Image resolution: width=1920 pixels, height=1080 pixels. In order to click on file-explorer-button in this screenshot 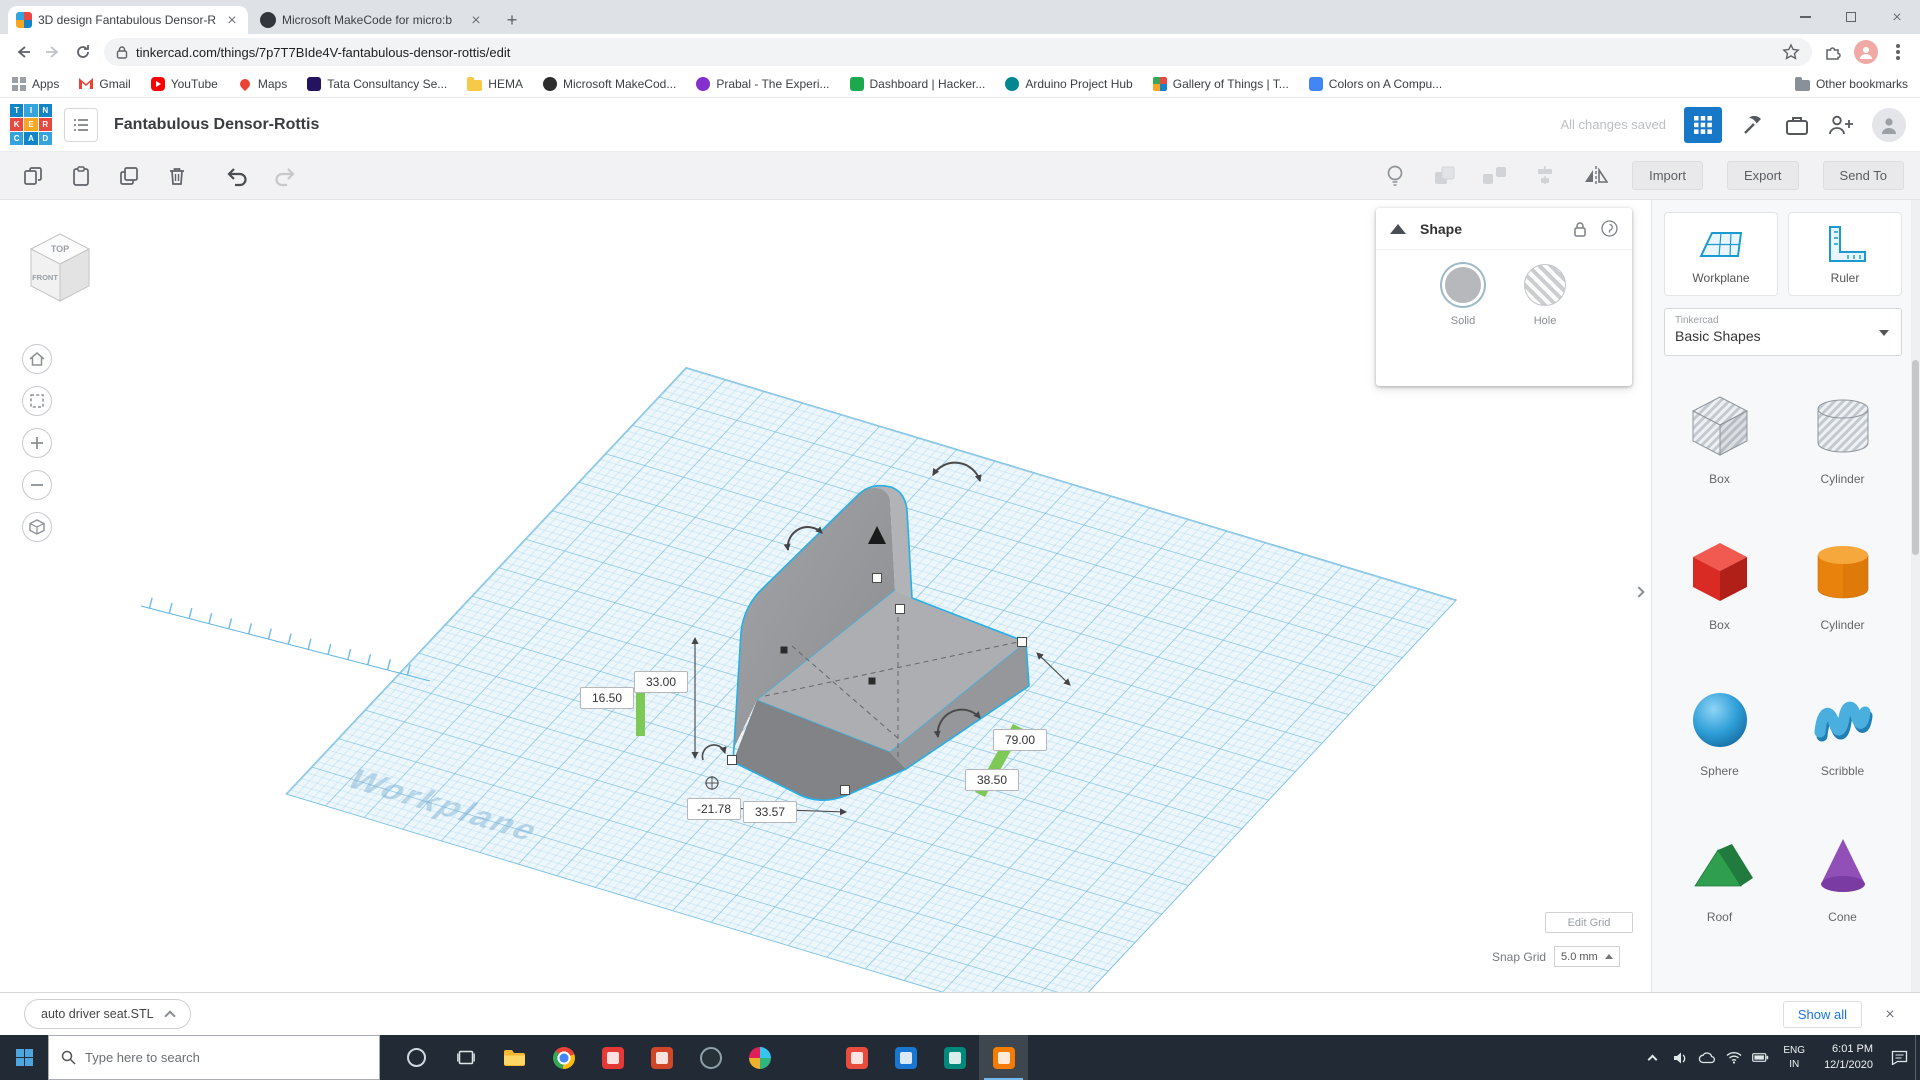, I will do `click(514, 1057)`.